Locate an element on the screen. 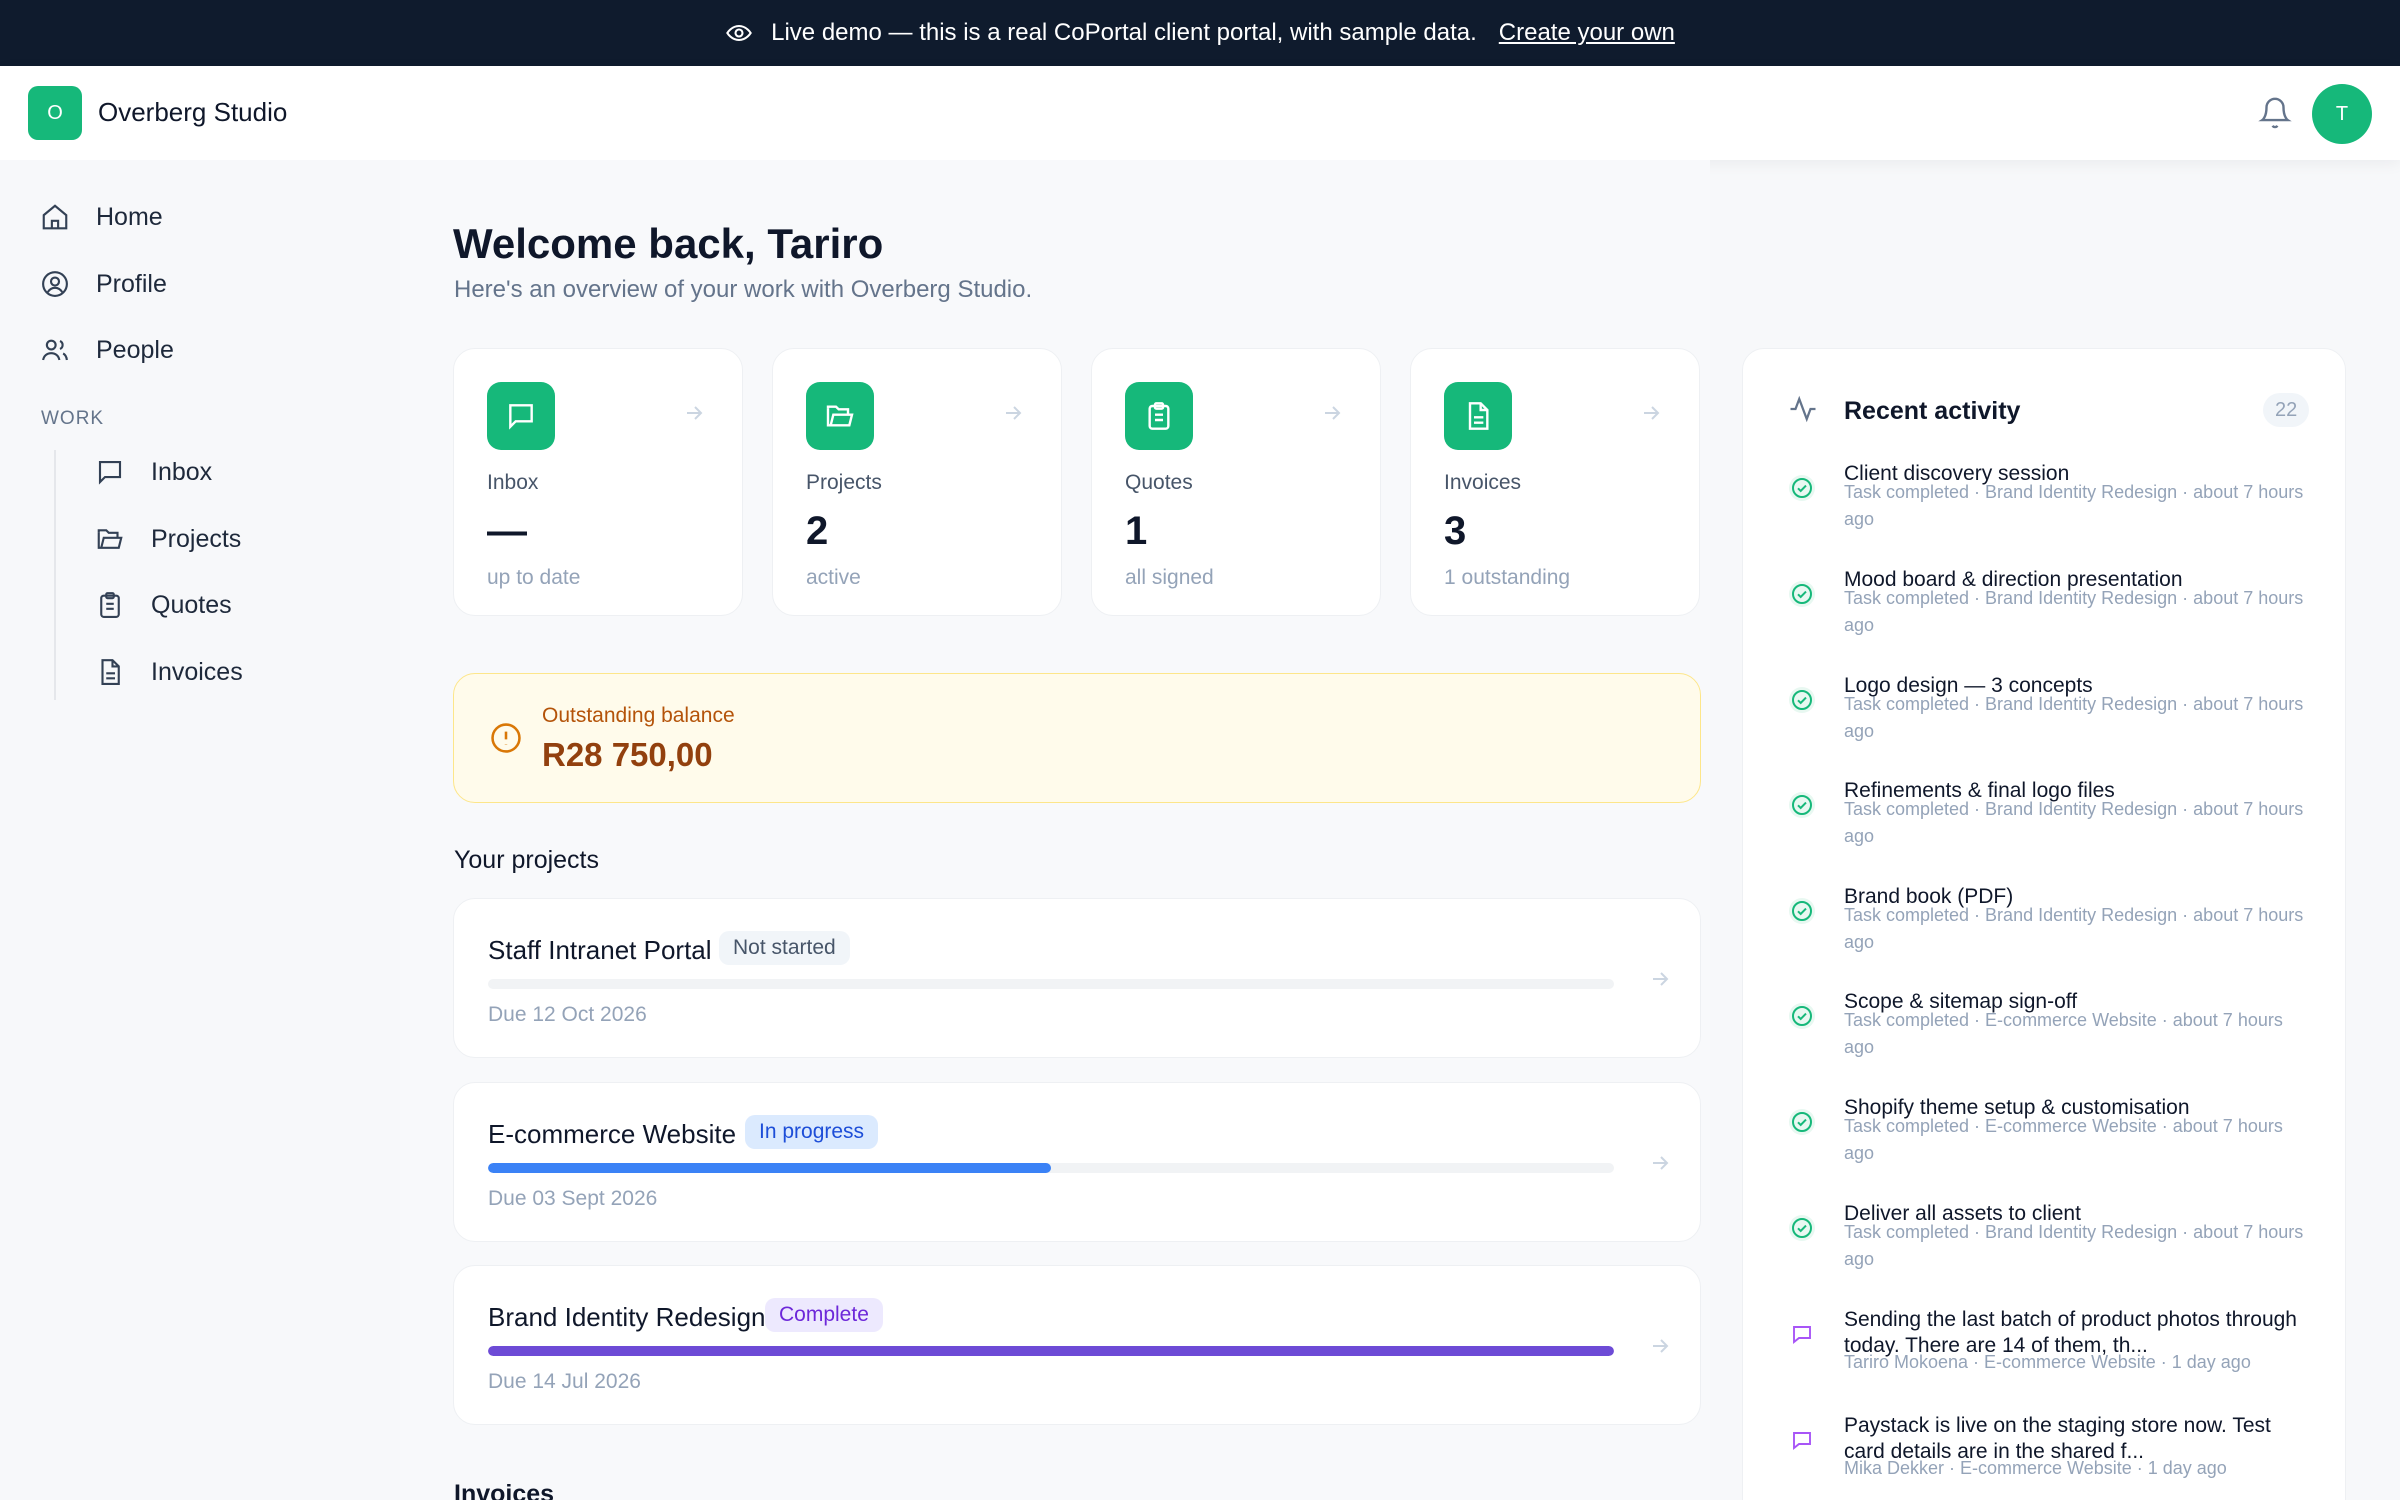 The image size is (2400, 1500). studio-logo: O is located at coordinates (55, 113).